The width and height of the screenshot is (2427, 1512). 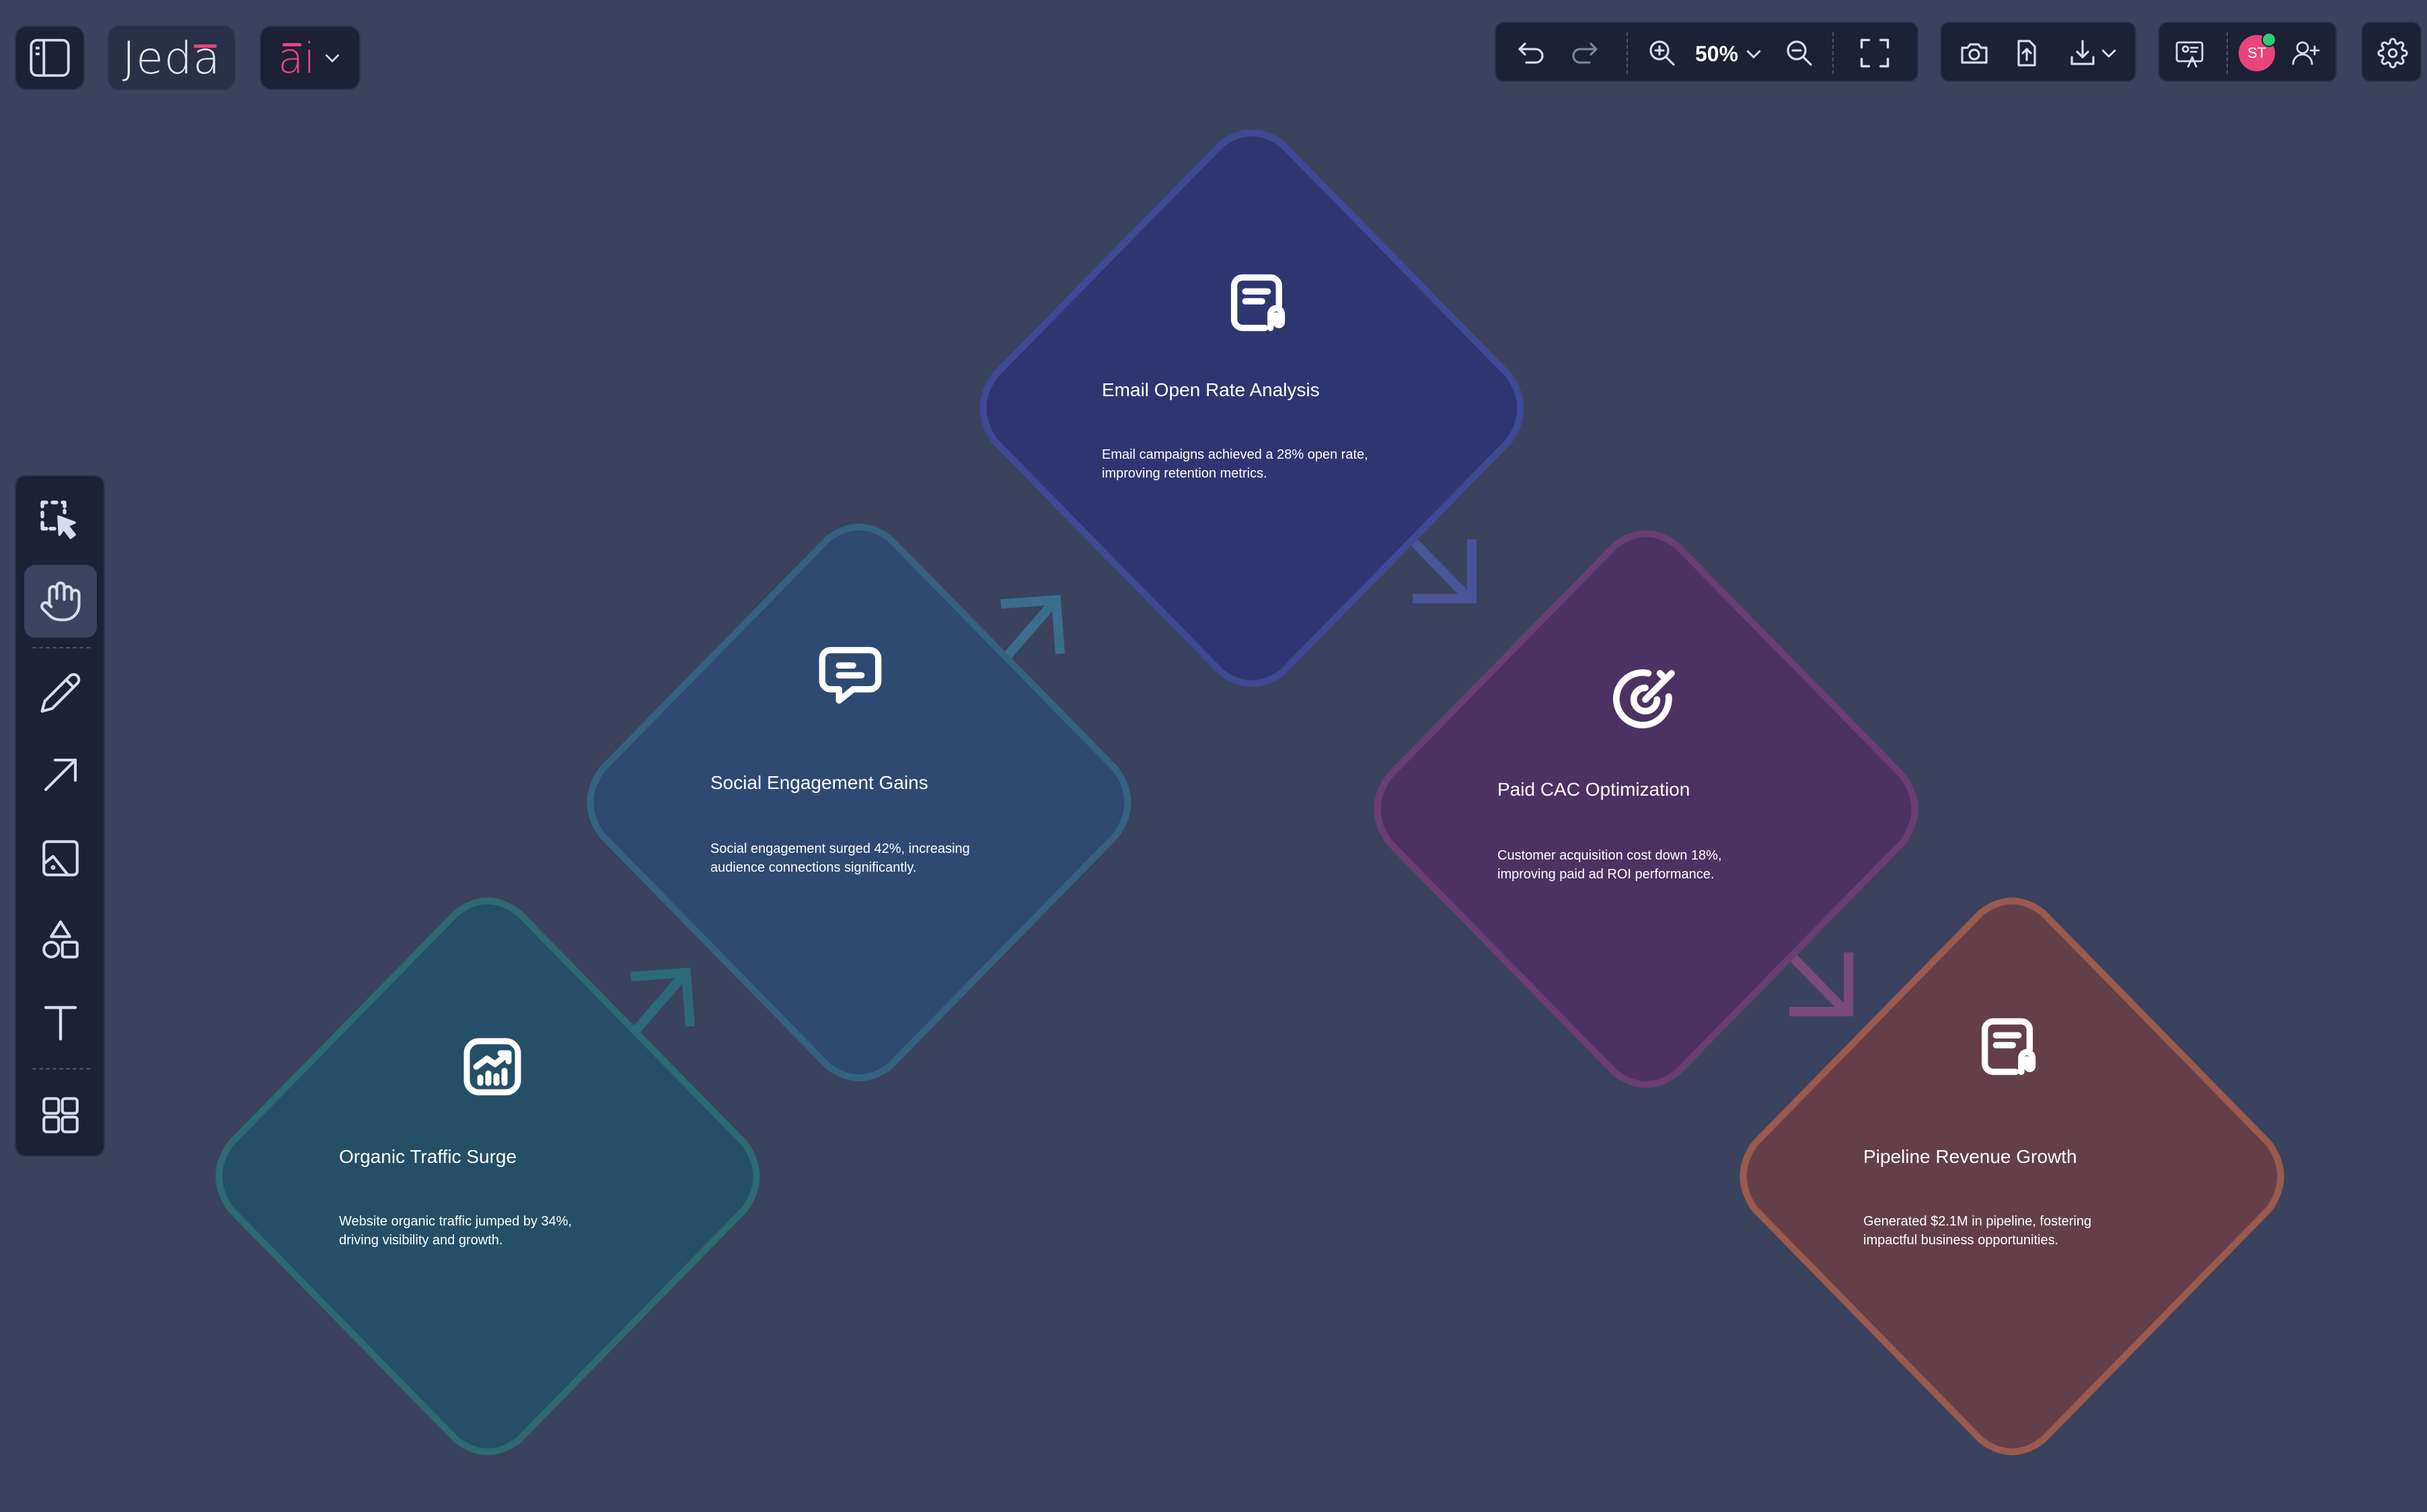 I want to click on shapes-tool, so click(x=61, y=941).